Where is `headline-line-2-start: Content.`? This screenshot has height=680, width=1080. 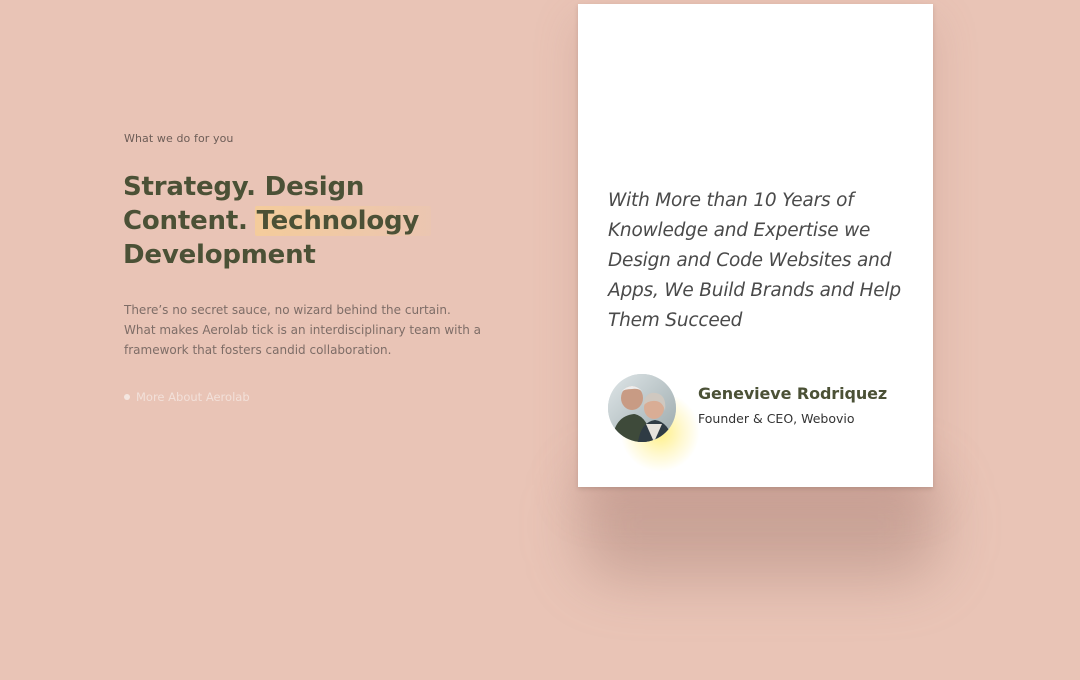
headline-line-2-start: Content. is located at coordinates (190, 221).